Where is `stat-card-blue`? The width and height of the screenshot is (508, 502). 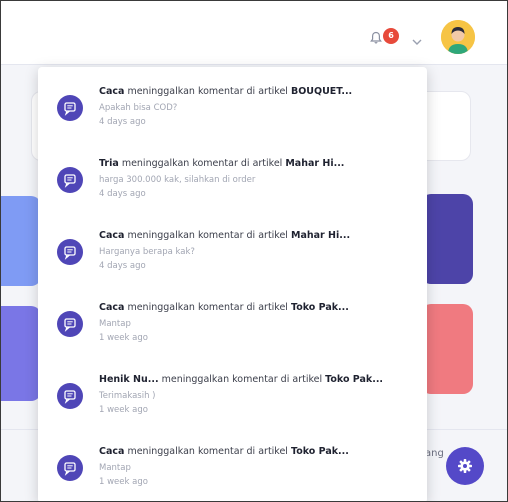
stat-card-blue is located at coordinates (21, 241).